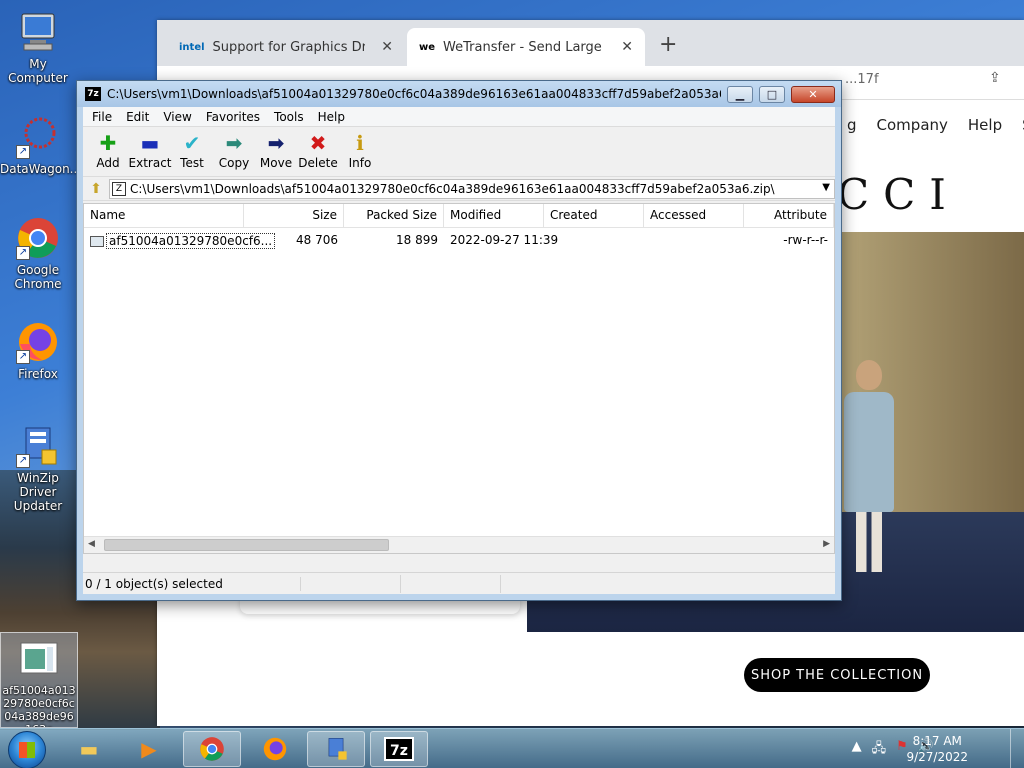 Image resolution: width=1024 pixels, height=768 pixels. What do you see at coordinates (39, 659) in the screenshot?
I see `zip-file-icon` at bounding box center [39, 659].